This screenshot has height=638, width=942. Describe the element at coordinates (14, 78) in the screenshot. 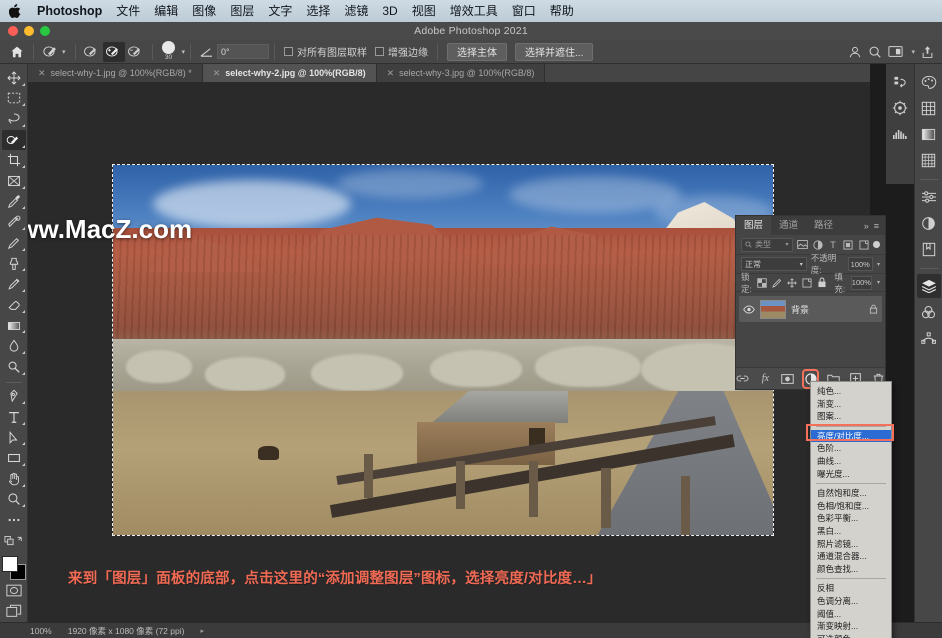

I see `move-tool-icon` at that location.